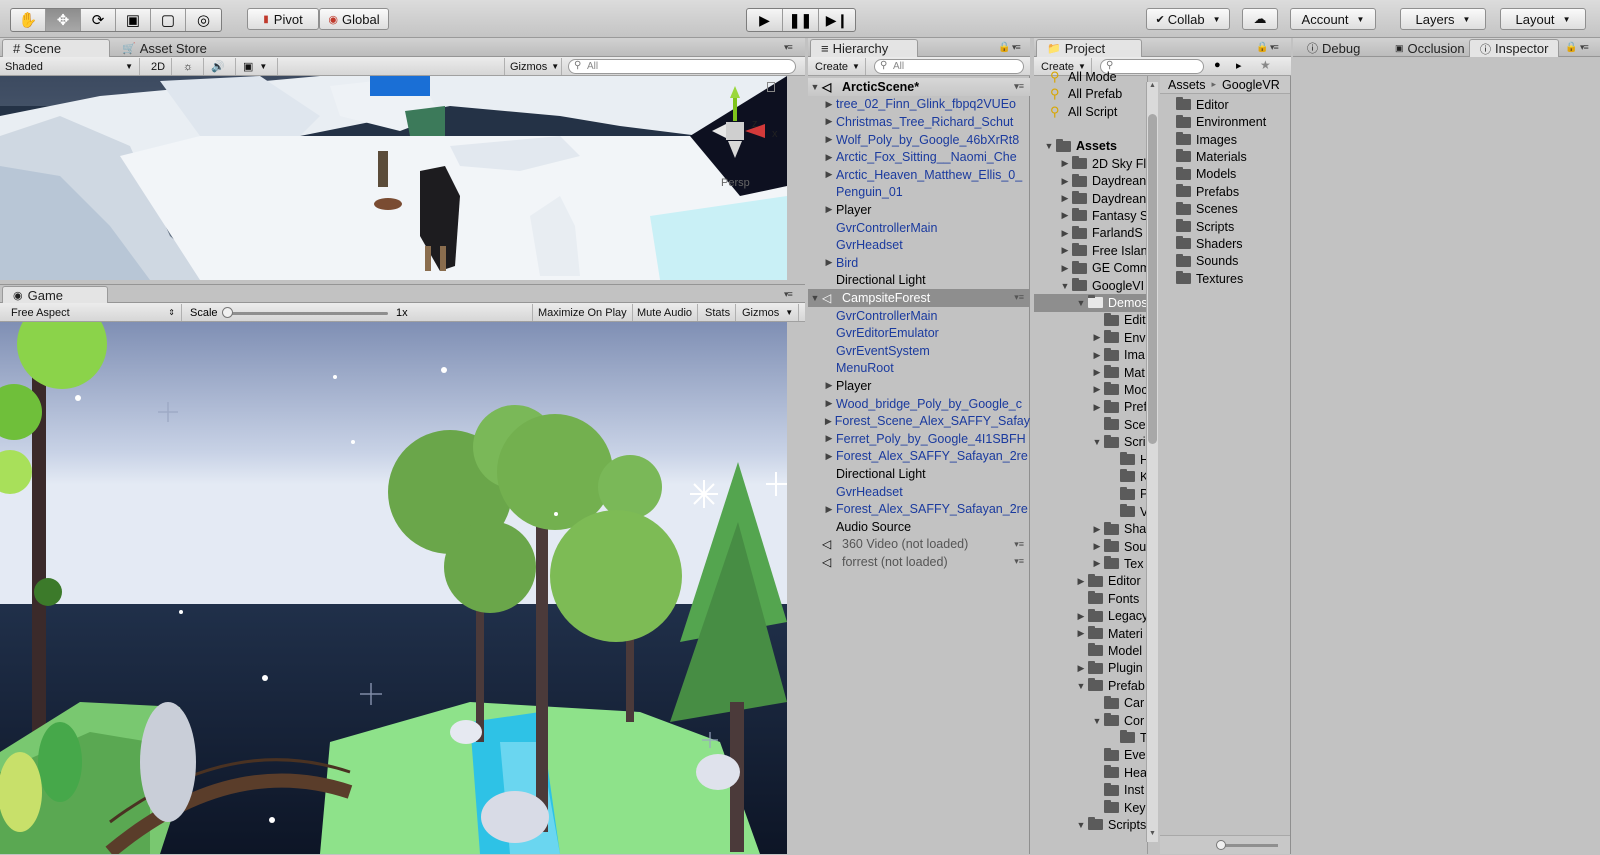 The image size is (1600, 855). What do you see at coordinates (1103, 286) in the screenshot?
I see `project-folder-item: ▼ GoogleVI` at bounding box center [1103, 286].